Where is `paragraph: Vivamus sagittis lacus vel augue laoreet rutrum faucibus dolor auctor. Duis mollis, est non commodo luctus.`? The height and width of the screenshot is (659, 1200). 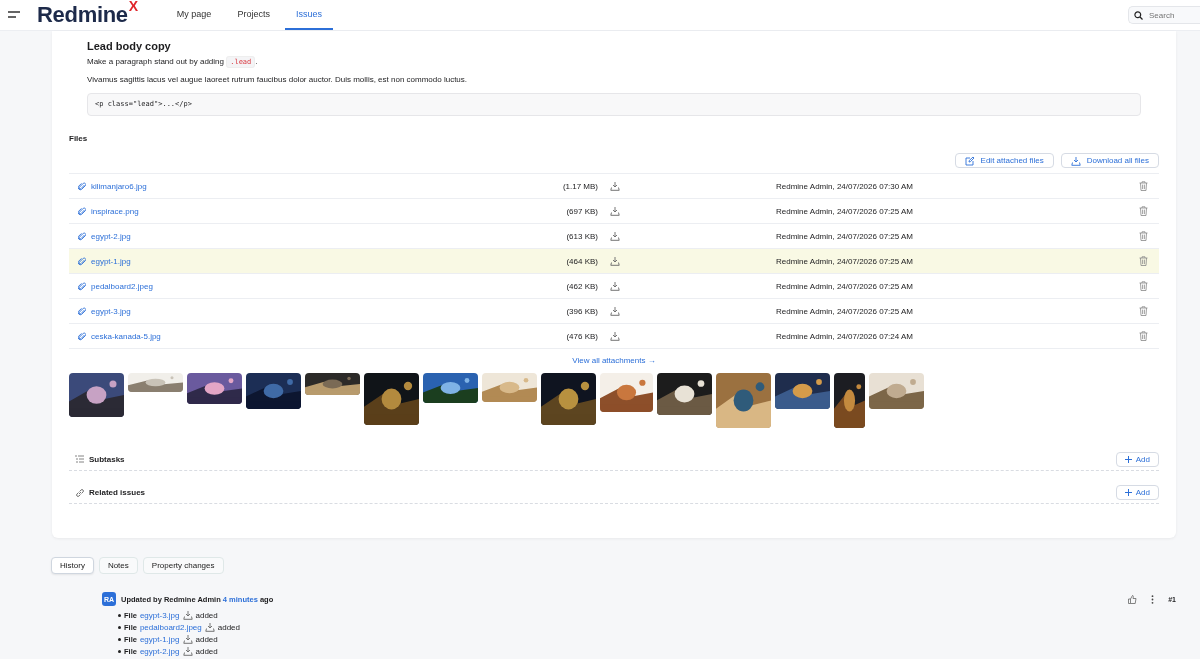
paragraph: Vivamus sagittis lacus vel augue laoreet rutrum faucibus dolor auctor. Duis mollis, est non commodo luctus. is located at coordinates (278, 79).